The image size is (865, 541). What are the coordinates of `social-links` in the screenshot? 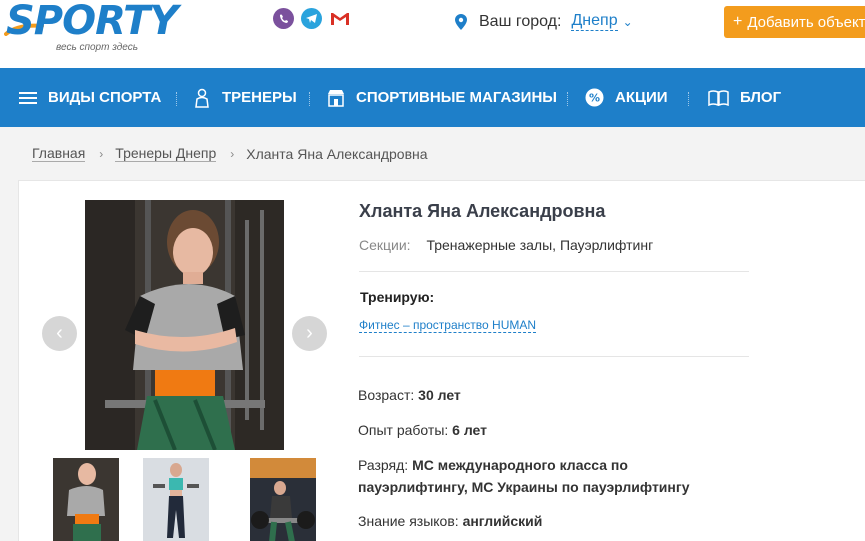 It's located at (311, 18).